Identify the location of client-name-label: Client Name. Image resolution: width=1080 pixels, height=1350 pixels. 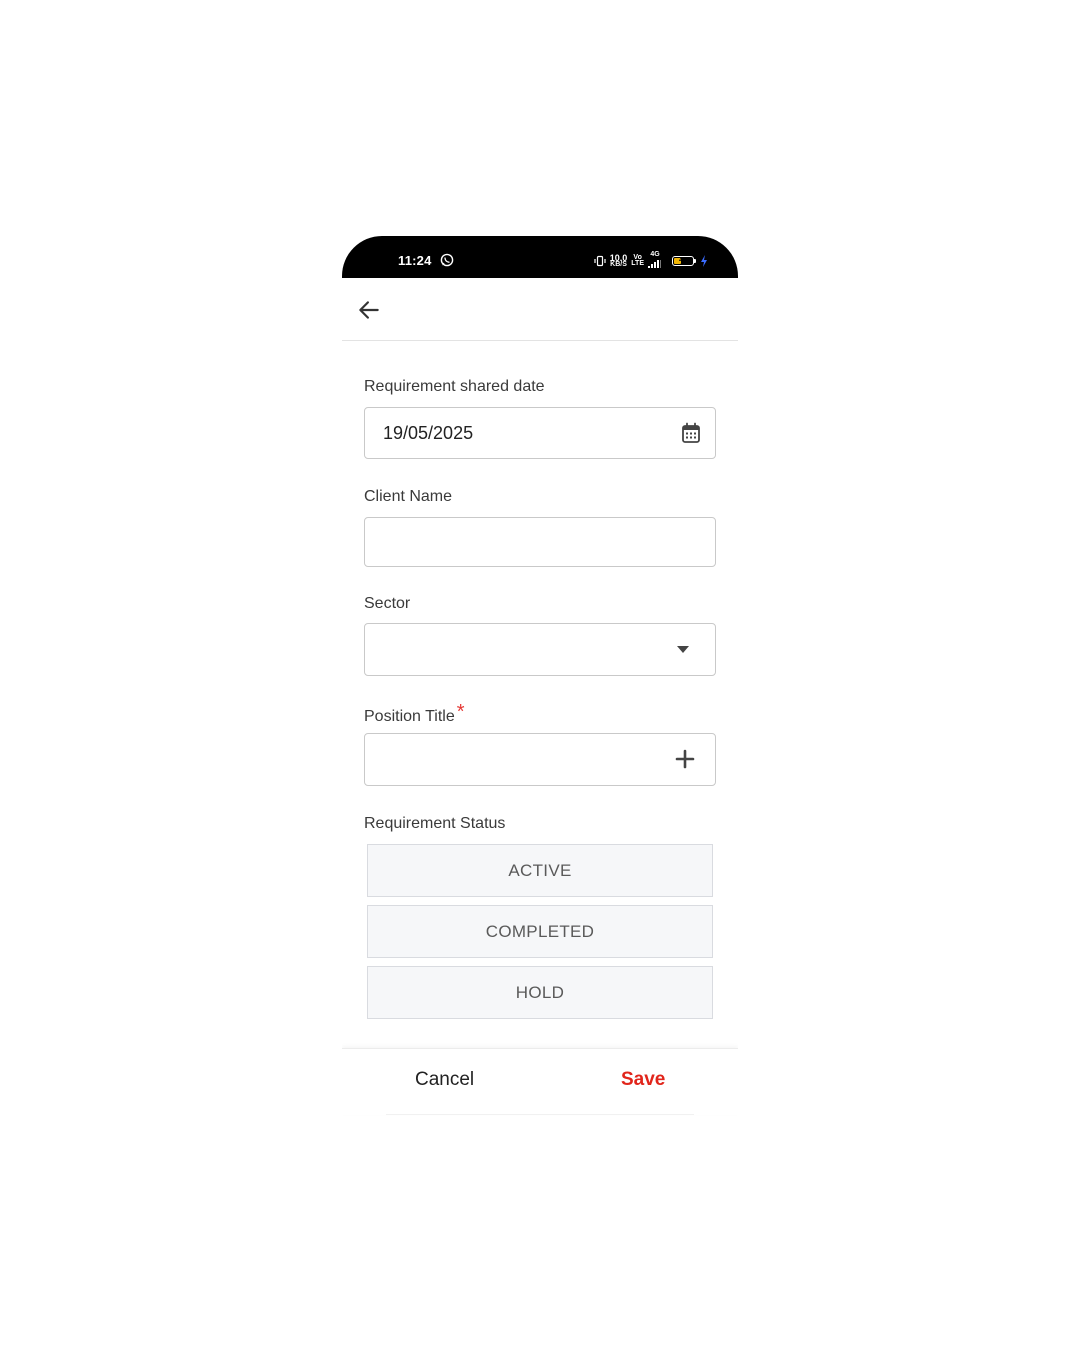
(408, 496).